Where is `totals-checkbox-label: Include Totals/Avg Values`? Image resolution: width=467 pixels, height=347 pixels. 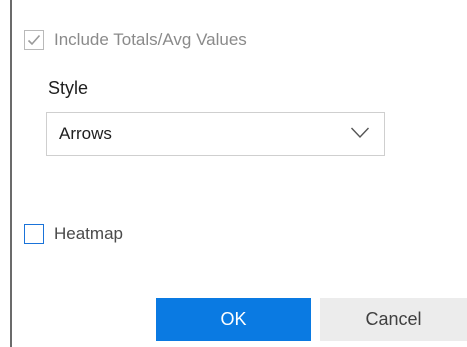 totals-checkbox-label: Include Totals/Avg Values is located at coordinates (150, 39).